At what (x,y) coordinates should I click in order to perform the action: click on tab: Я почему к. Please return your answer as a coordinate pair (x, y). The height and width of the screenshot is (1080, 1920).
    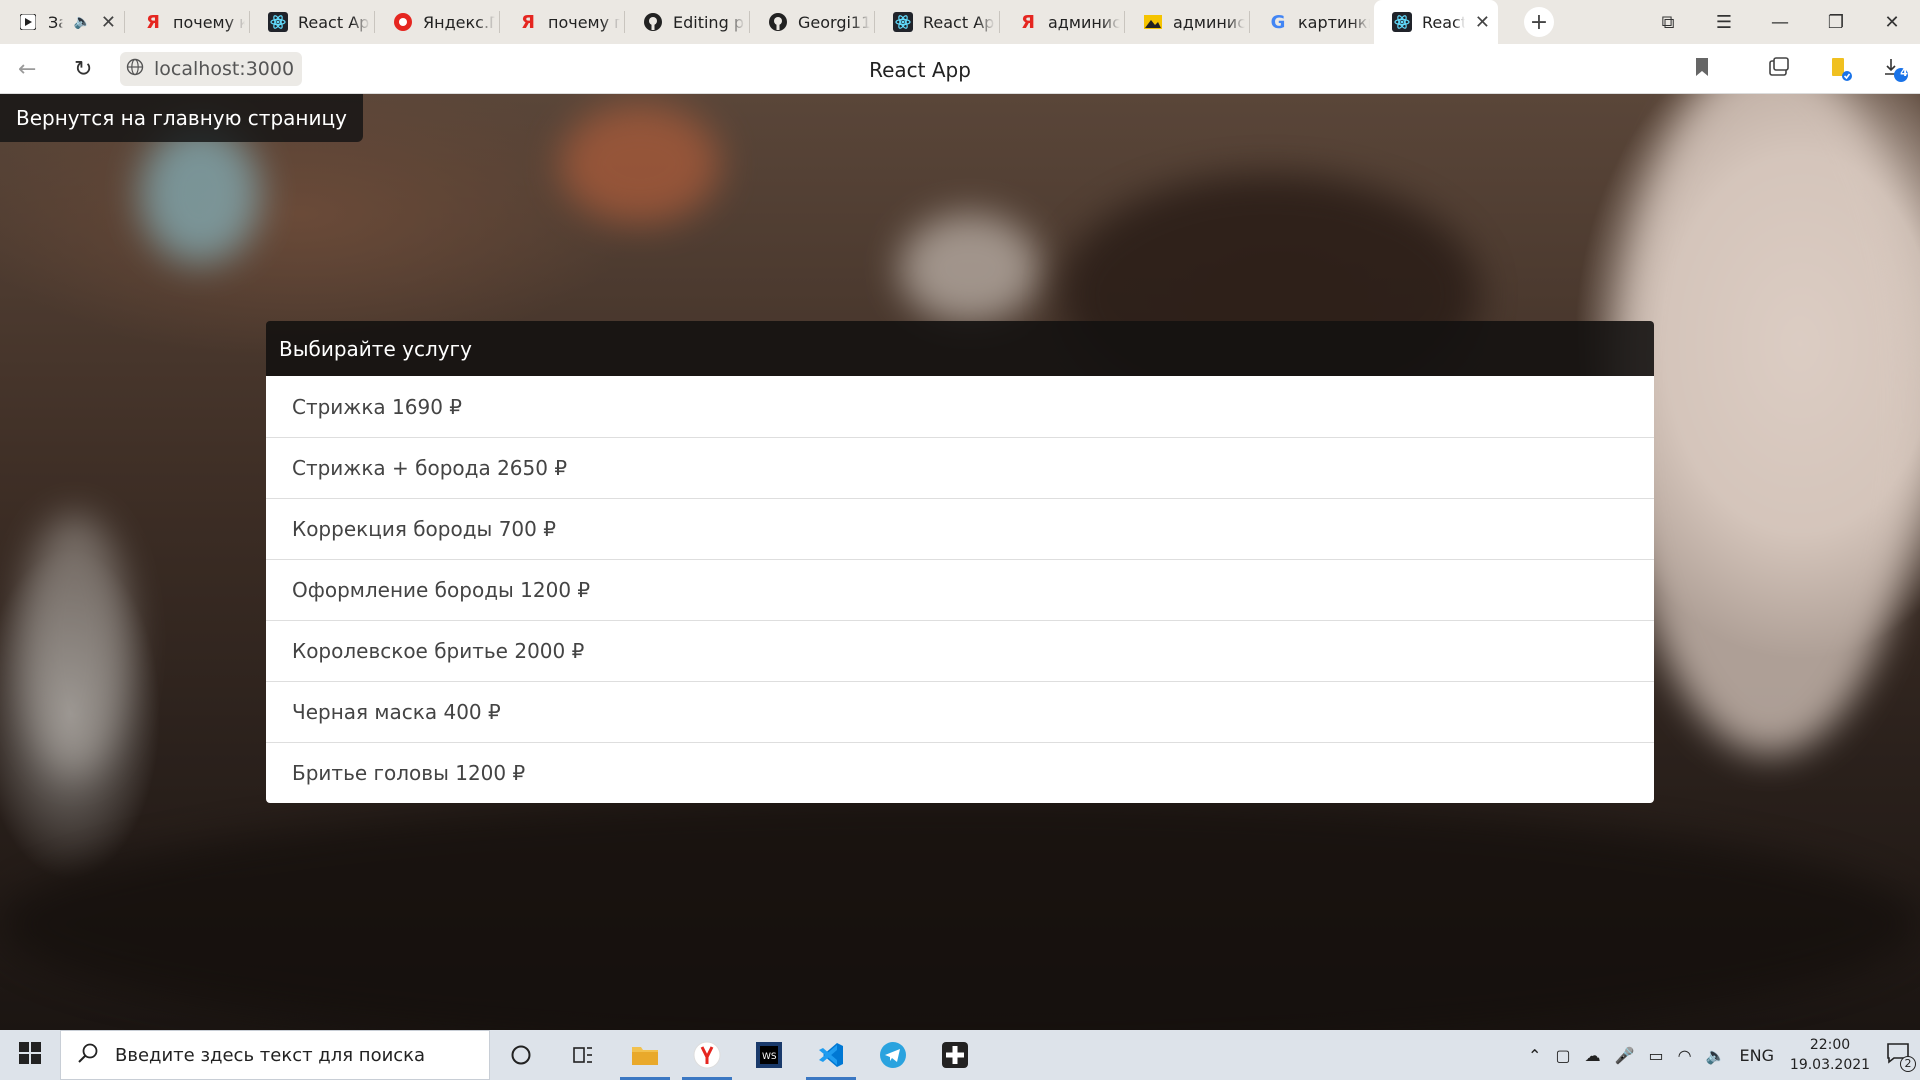
    Looking at the image, I should click on (187, 22).